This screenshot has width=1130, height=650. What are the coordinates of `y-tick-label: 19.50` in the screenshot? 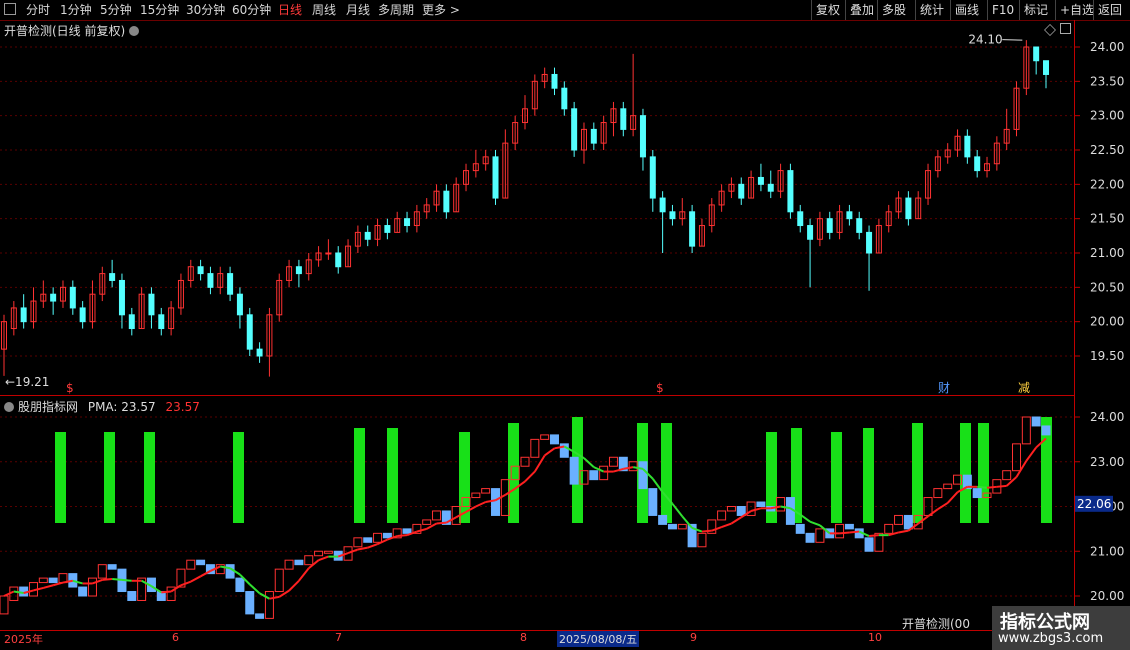 It's located at (1107, 356).